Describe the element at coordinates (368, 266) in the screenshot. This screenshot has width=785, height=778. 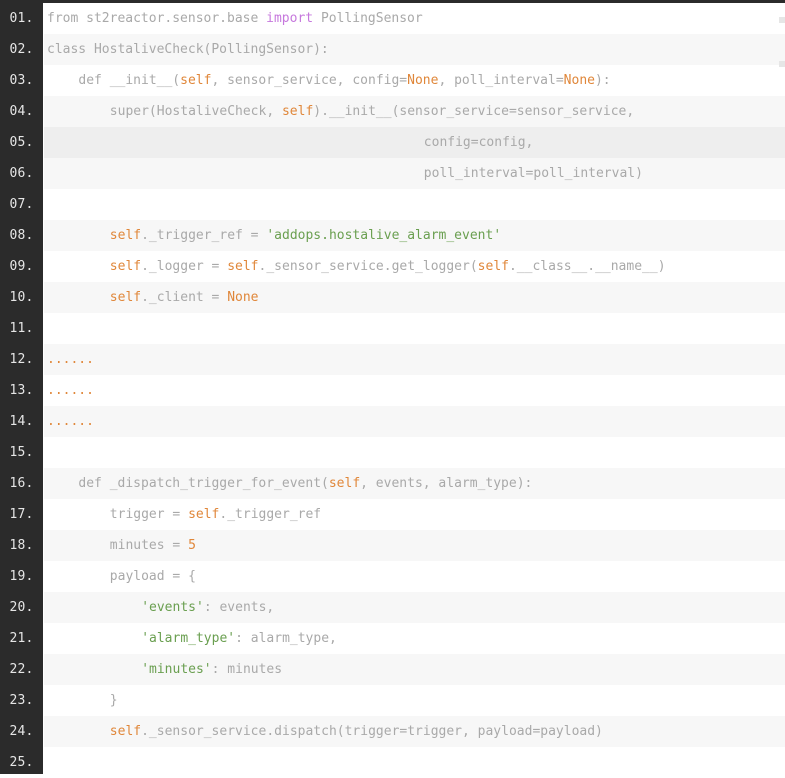
I see `code-token-plain: ._sensor_service.get_logger(` at that location.